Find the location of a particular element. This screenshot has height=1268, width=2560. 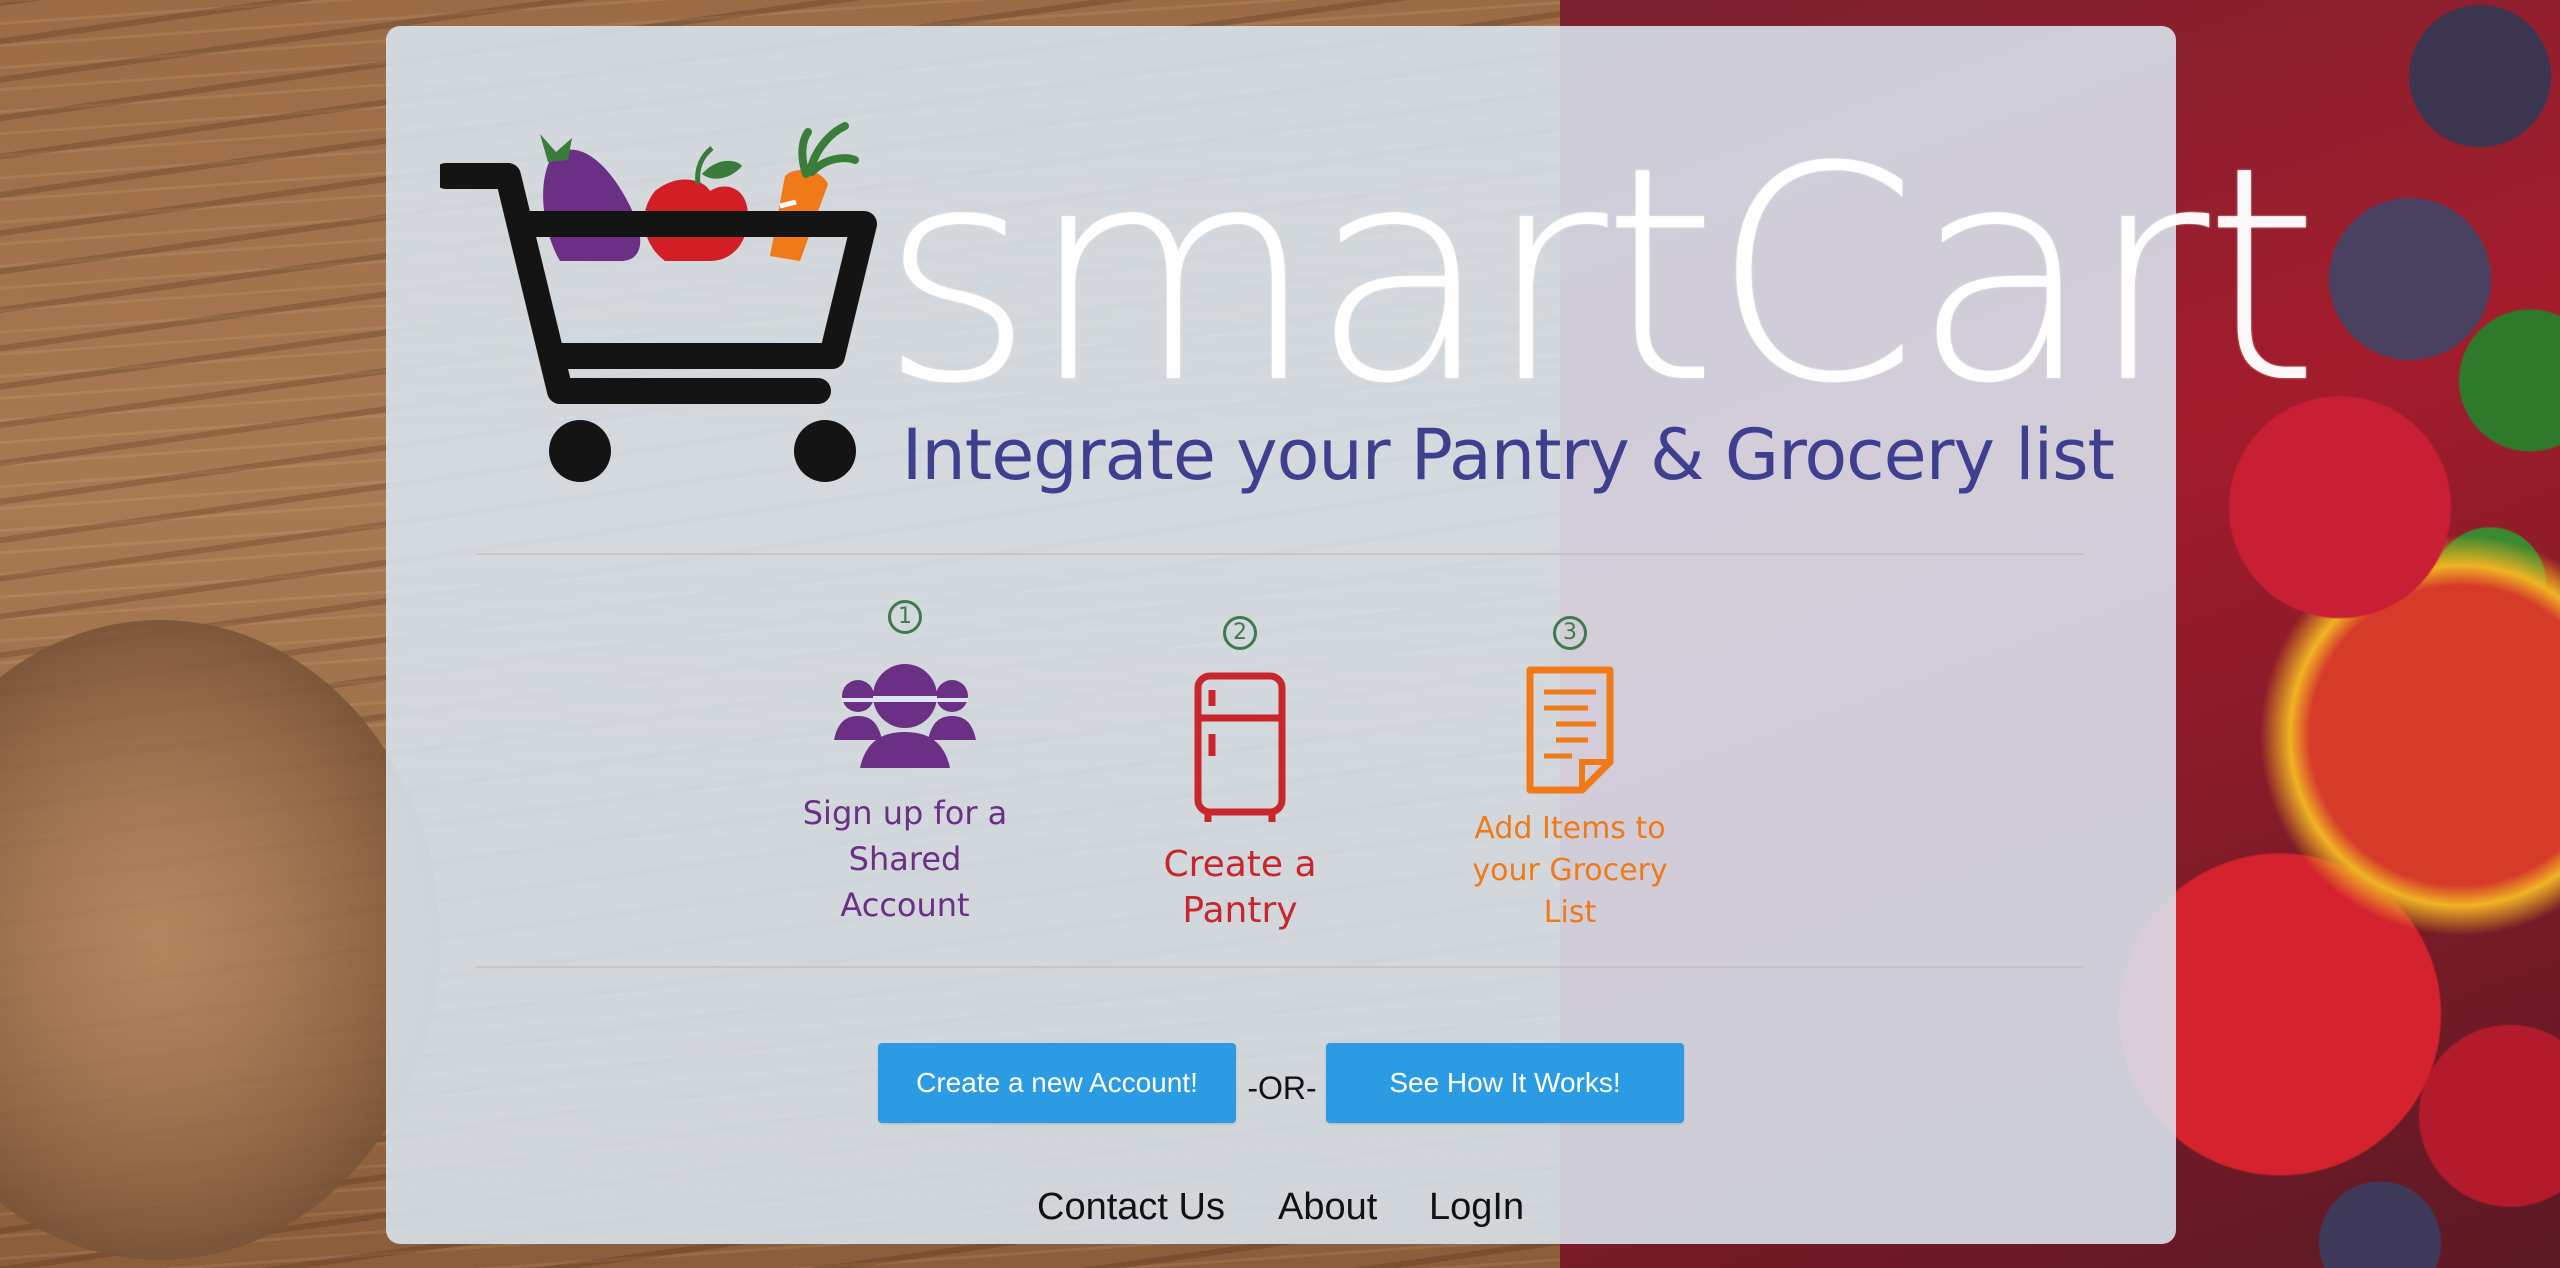

list-document-icon is located at coordinates (1570, 730).